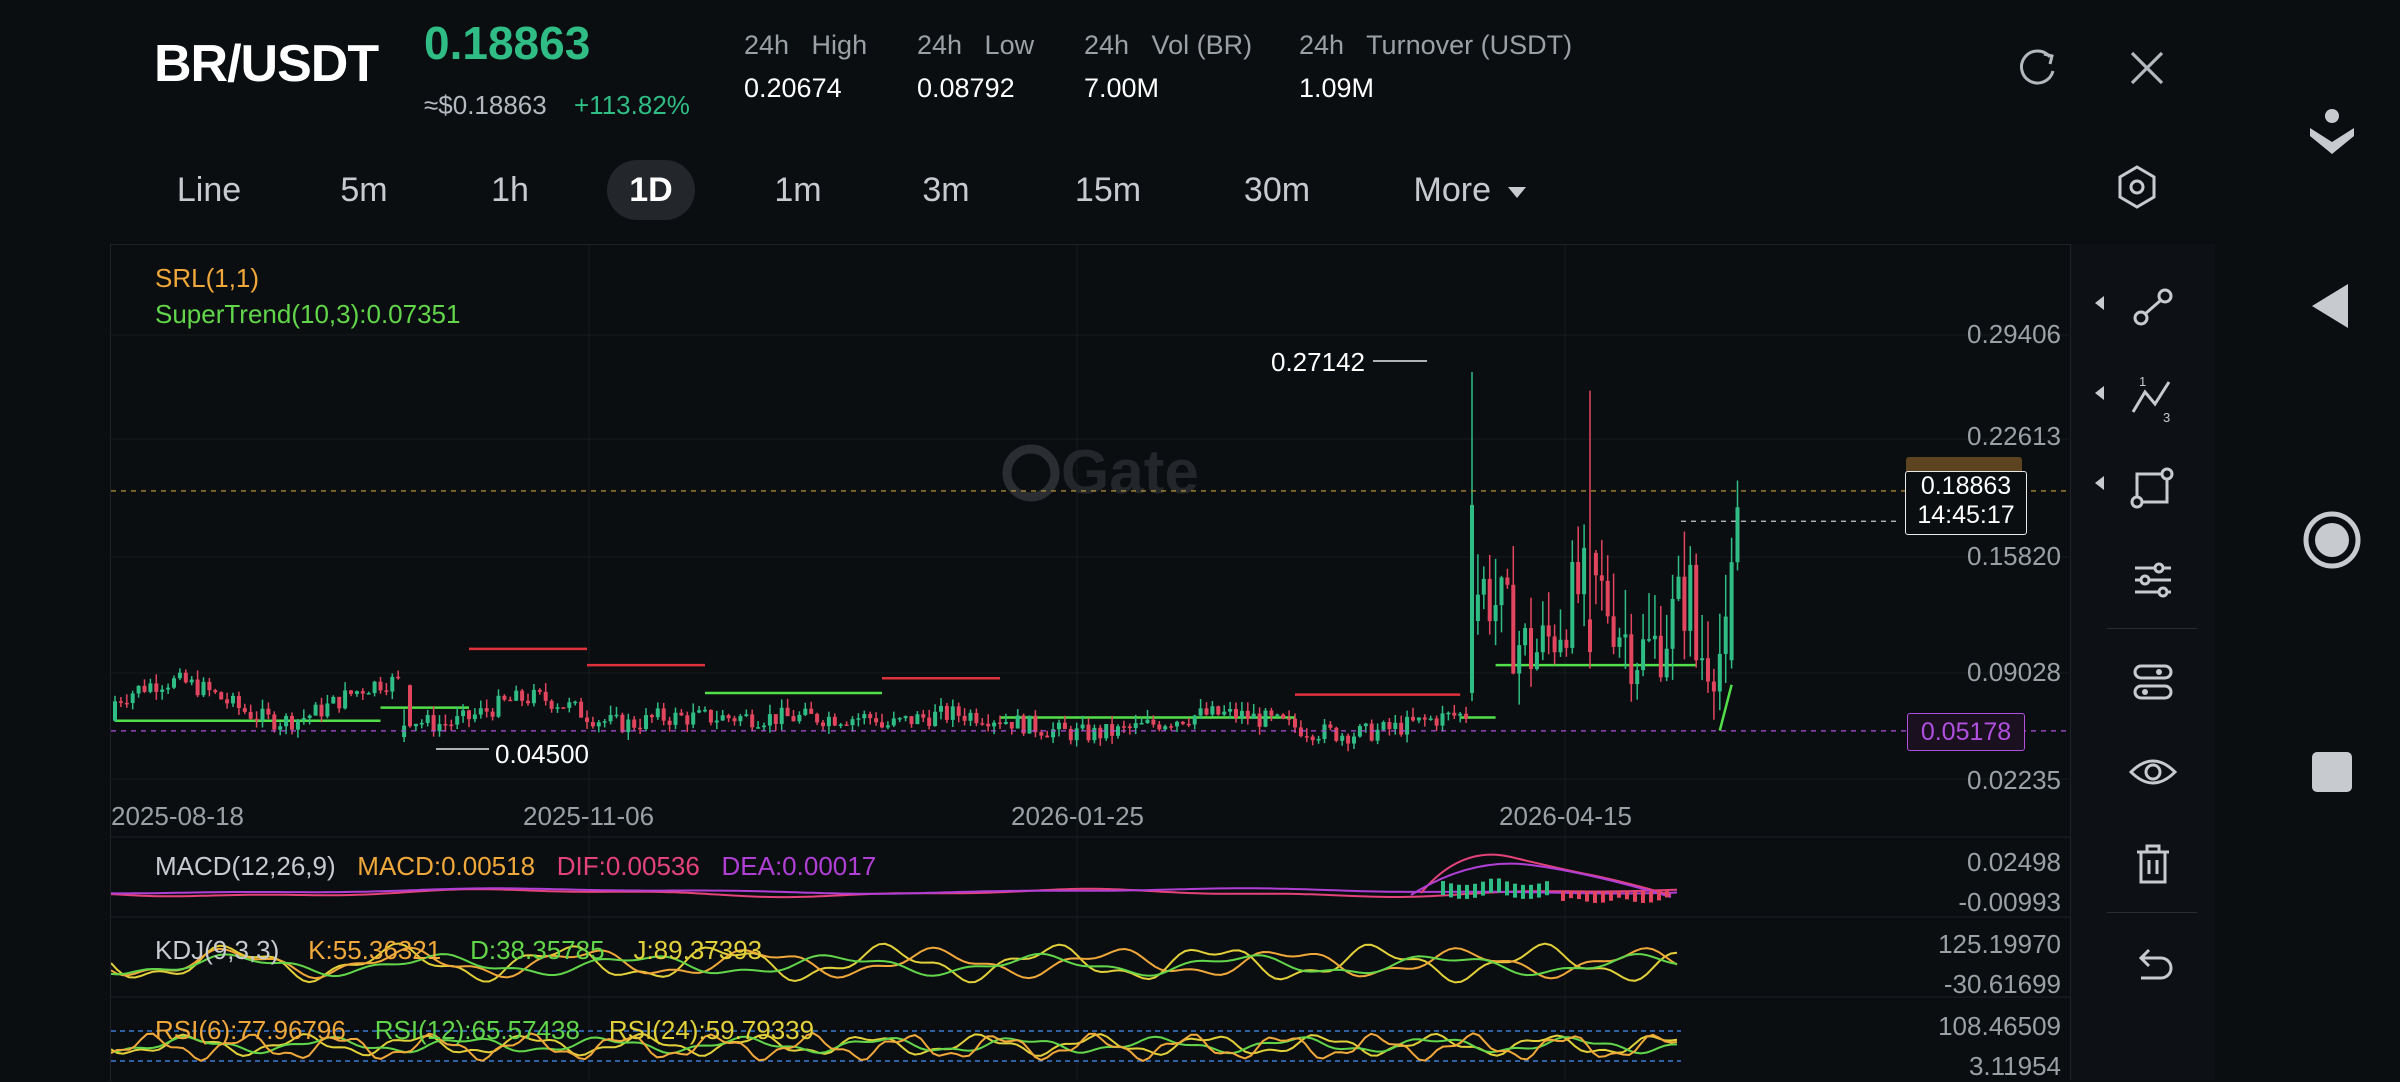 The image size is (2400, 1082). What do you see at coordinates (2147, 68) in the screenshot?
I see `close-icon` at bounding box center [2147, 68].